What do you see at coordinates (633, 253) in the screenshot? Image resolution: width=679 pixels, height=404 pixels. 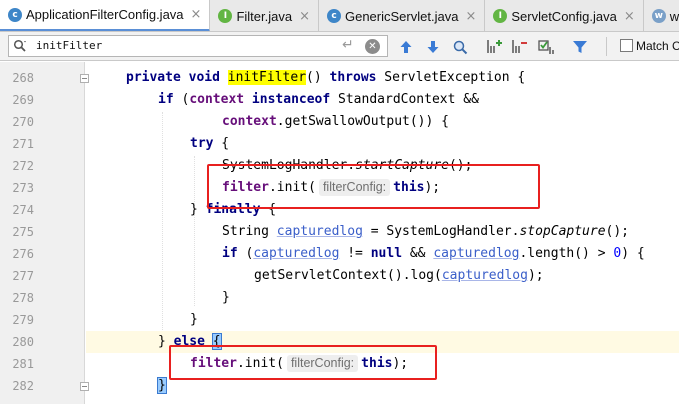 I see `code-token: ) {` at bounding box center [633, 253].